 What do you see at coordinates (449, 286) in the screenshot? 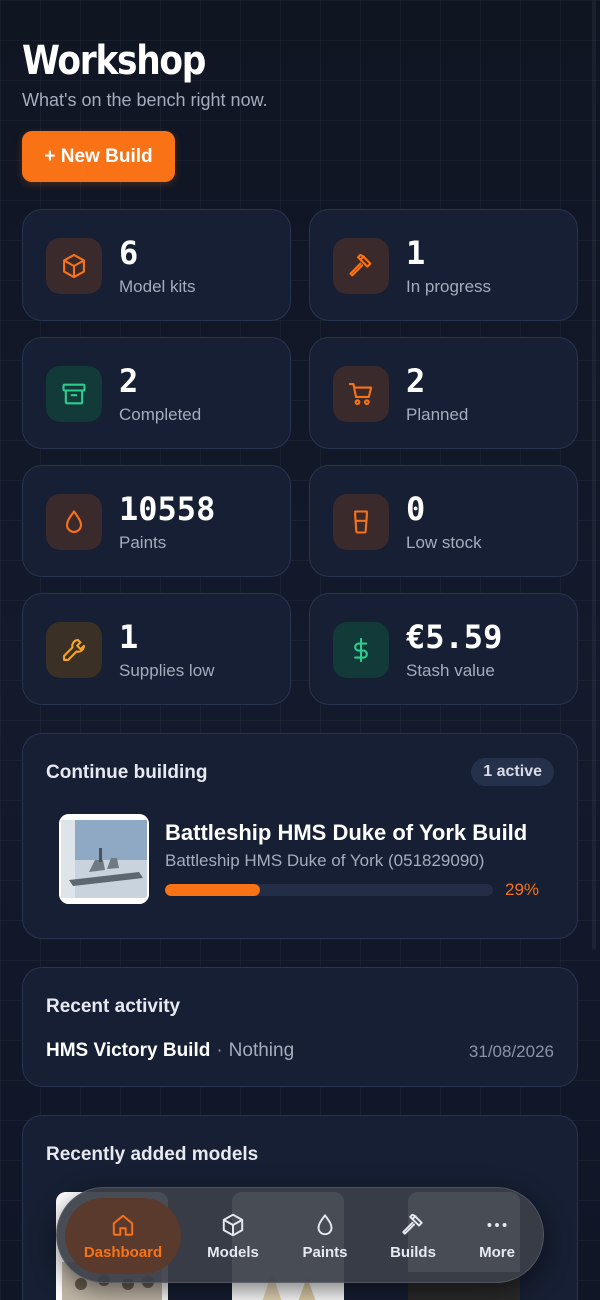
I see `stat-label: In progress` at bounding box center [449, 286].